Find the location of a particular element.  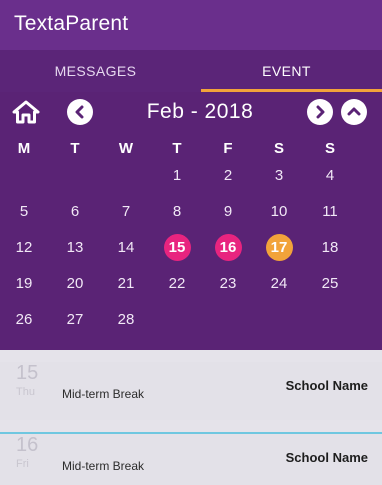

calendar-day: 3 is located at coordinates (279, 176).